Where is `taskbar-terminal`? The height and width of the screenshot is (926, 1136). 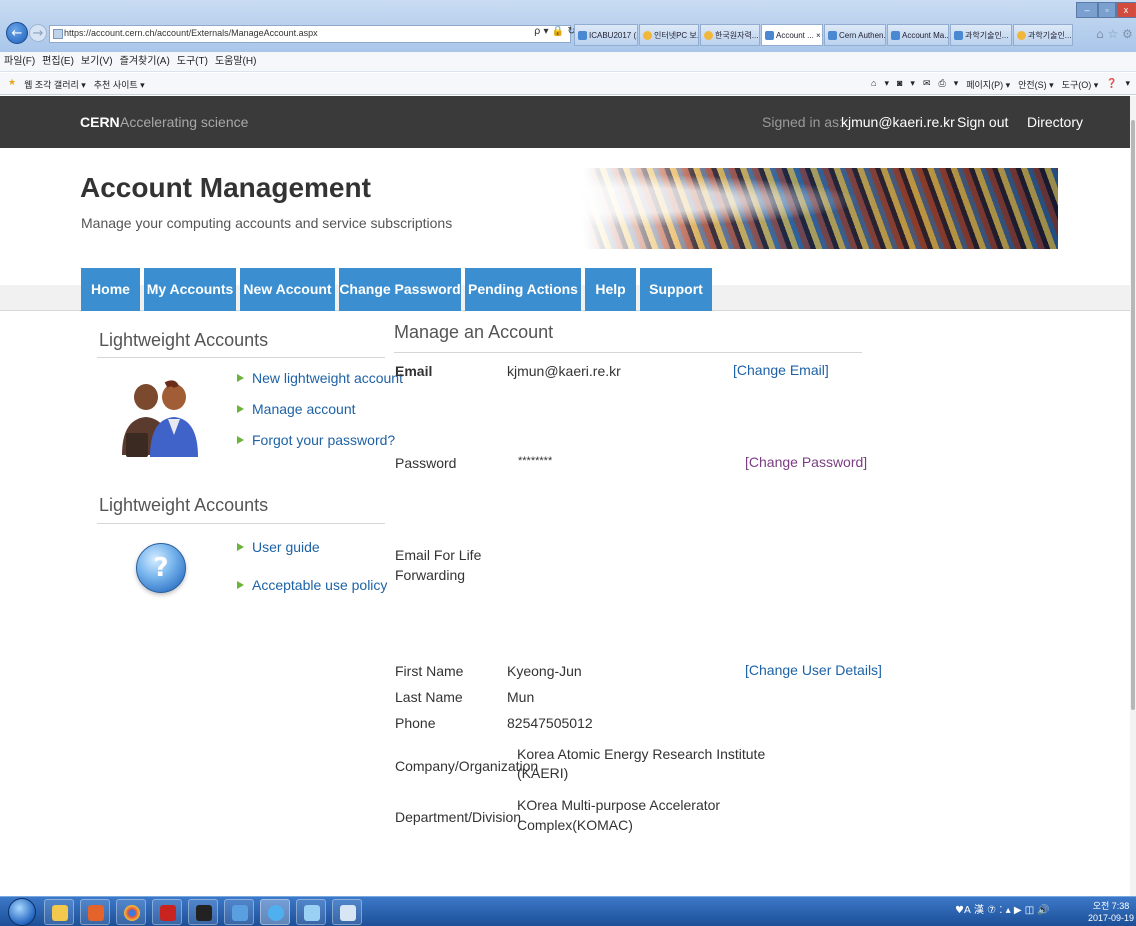 taskbar-terminal is located at coordinates (203, 912).